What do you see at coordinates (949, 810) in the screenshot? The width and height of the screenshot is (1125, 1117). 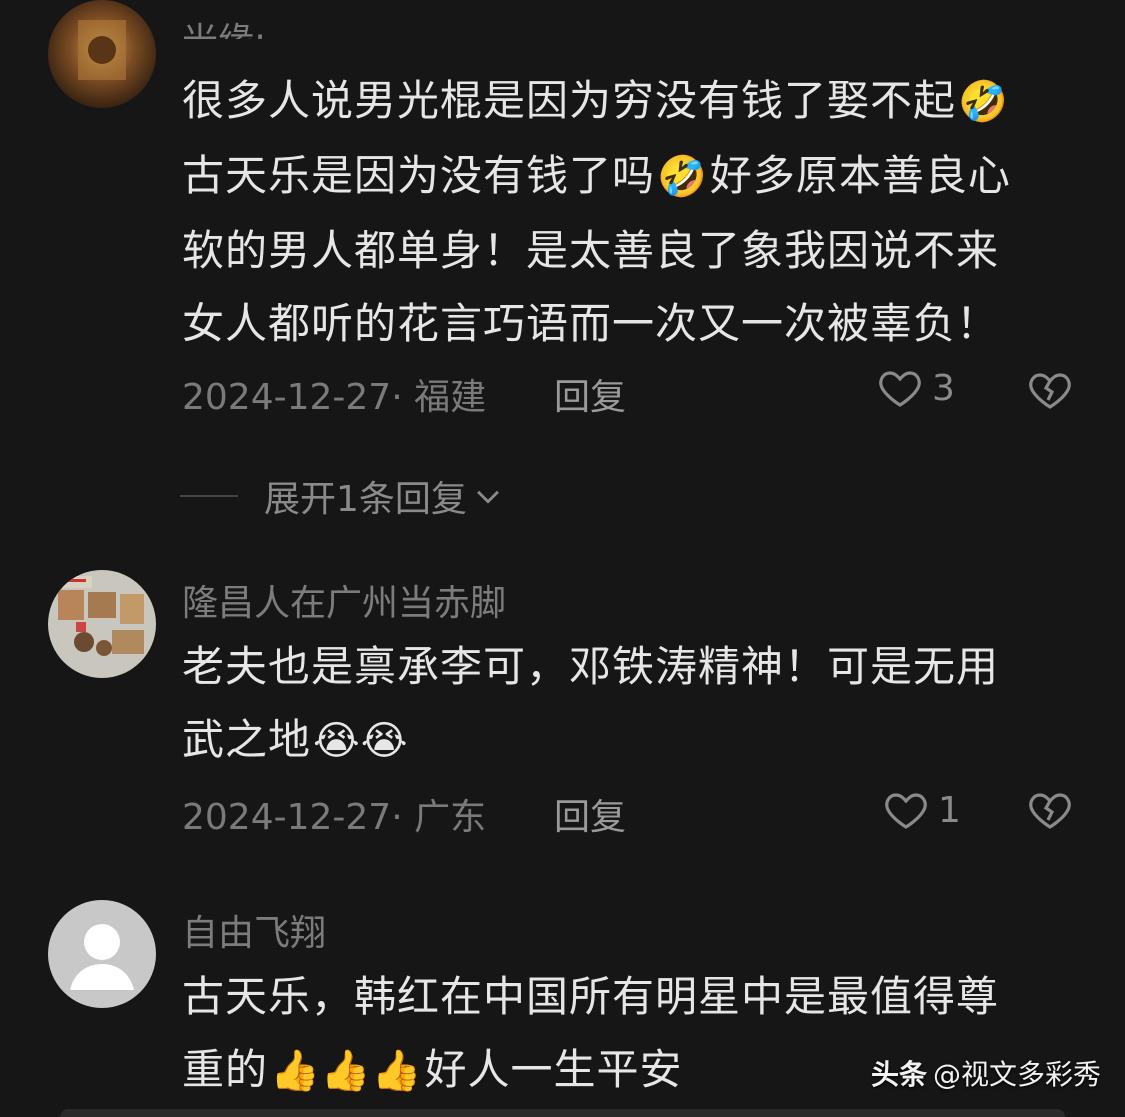 I see `like-count: 1` at bounding box center [949, 810].